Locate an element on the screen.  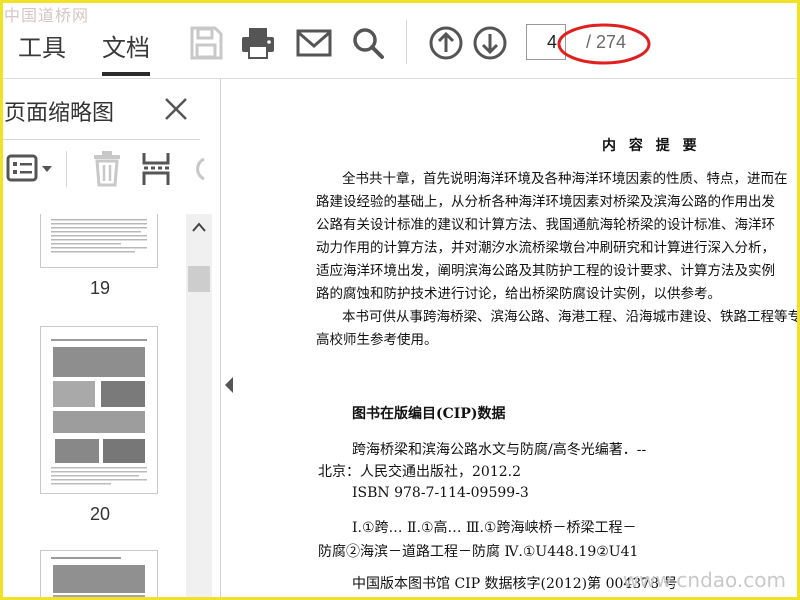
arrow-down-circle-icon is located at coordinates (490, 43).